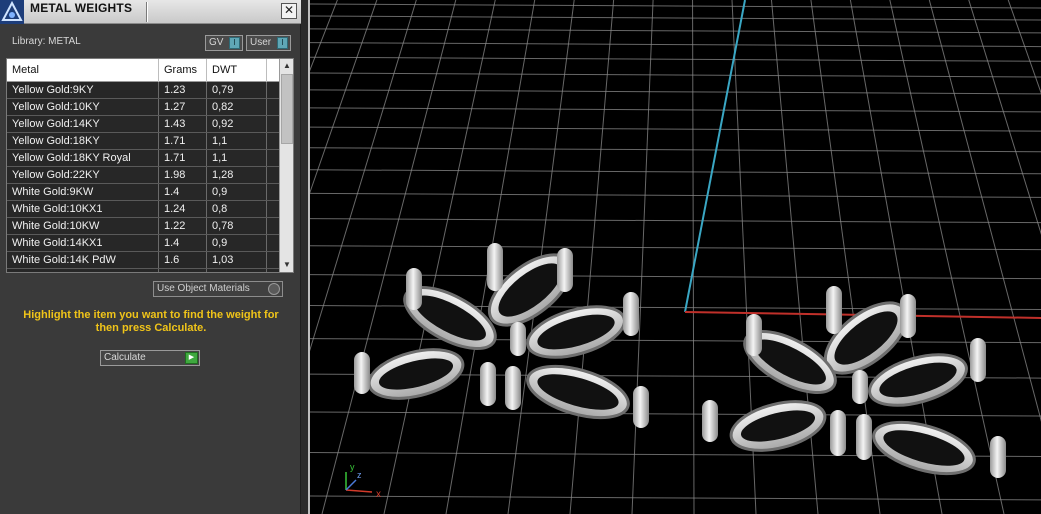 This screenshot has height=514, width=1041. I want to click on table-row: White Gold:10KX1 1.24 0,8, so click(143, 209).